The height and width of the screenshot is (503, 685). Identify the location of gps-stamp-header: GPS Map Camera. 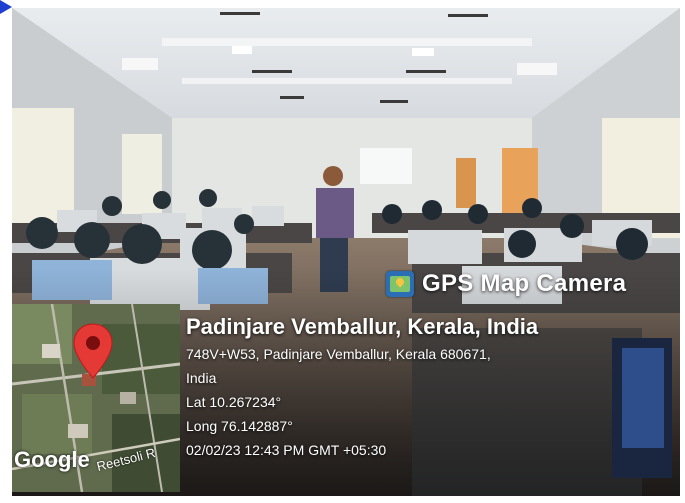
(506, 284).